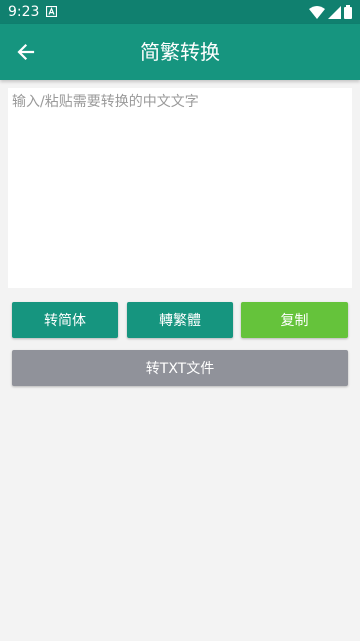  What do you see at coordinates (317, 12) in the screenshot?
I see `wifi-icon` at bounding box center [317, 12].